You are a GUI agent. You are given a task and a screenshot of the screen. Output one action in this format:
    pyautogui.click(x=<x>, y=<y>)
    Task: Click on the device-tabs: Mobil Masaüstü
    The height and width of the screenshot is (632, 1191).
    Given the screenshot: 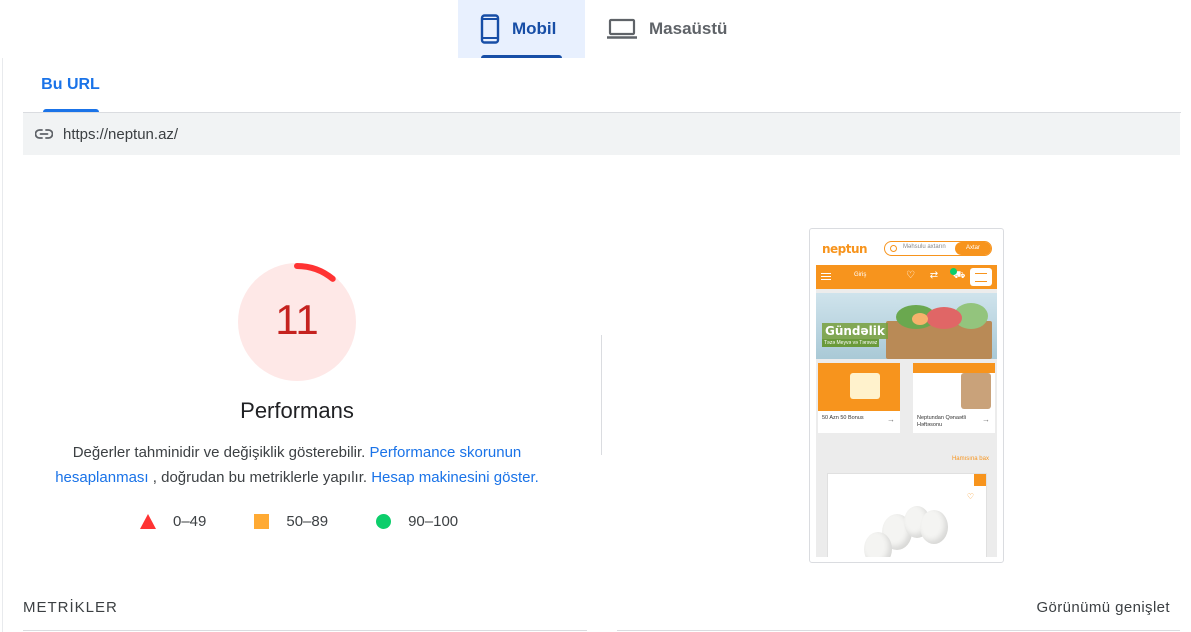 What is the action you would take?
    pyautogui.click(x=603, y=29)
    